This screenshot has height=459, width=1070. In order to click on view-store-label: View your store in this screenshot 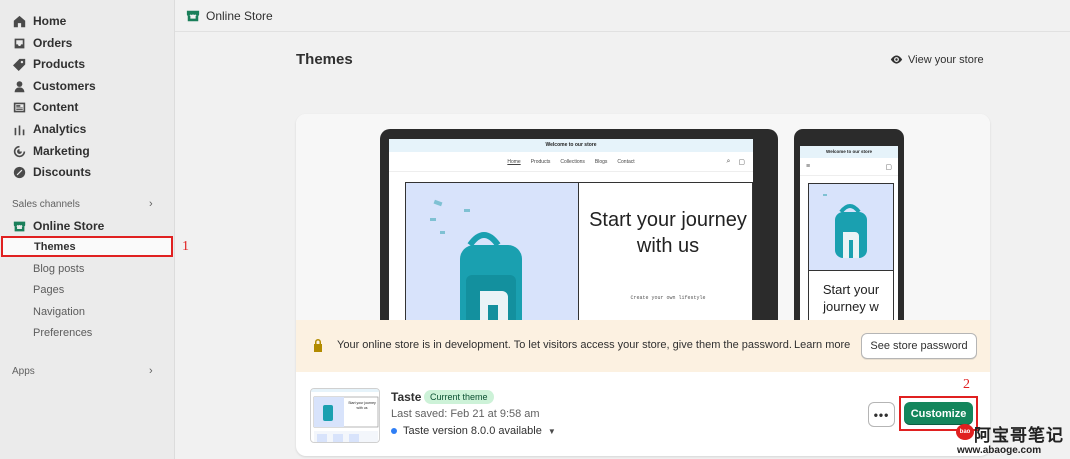, I will do `click(946, 59)`.